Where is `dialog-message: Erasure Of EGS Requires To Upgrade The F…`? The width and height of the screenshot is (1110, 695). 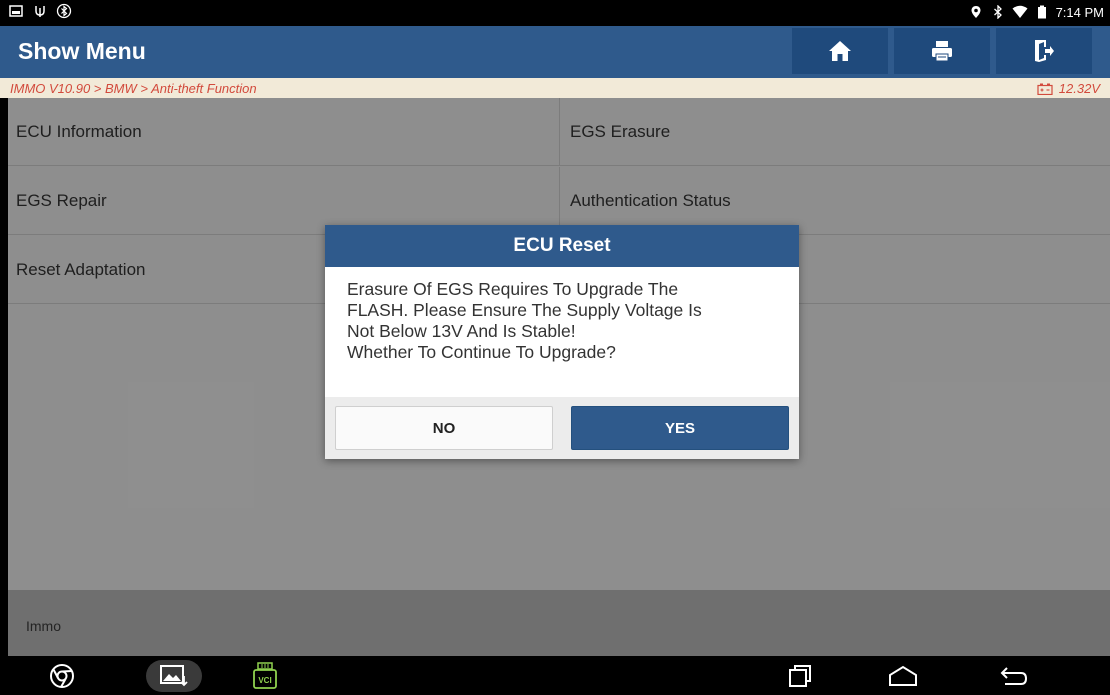 dialog-message: Erasure Of EGS Requires To Upgrade The F… is located at coordinates (524, 320).